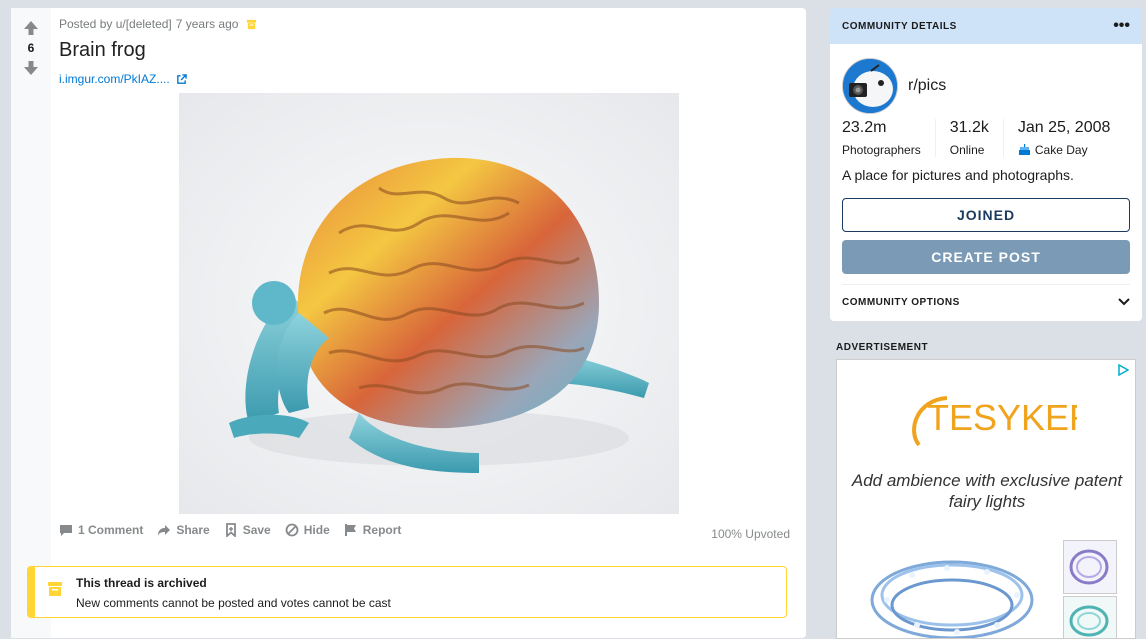 This screenshot has height=639, width=1146. Describe the element at coordinates (31, 323) in the screenshot. I see `vote-column: 6` at that location.